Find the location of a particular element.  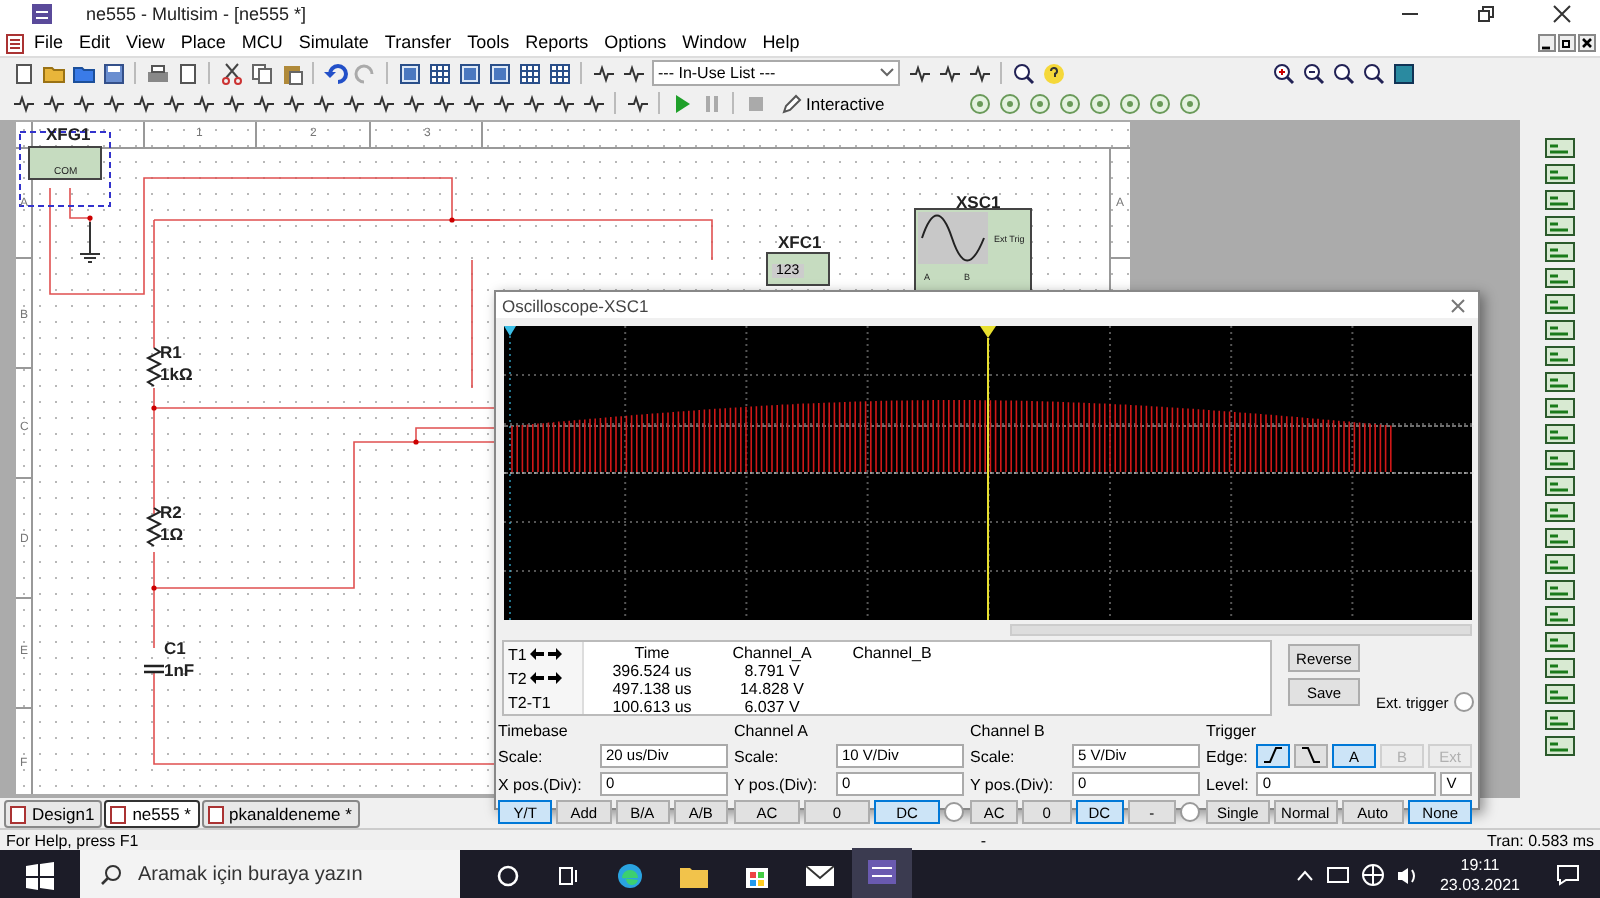

minimize-icon is located at coordinates (1547, 42).